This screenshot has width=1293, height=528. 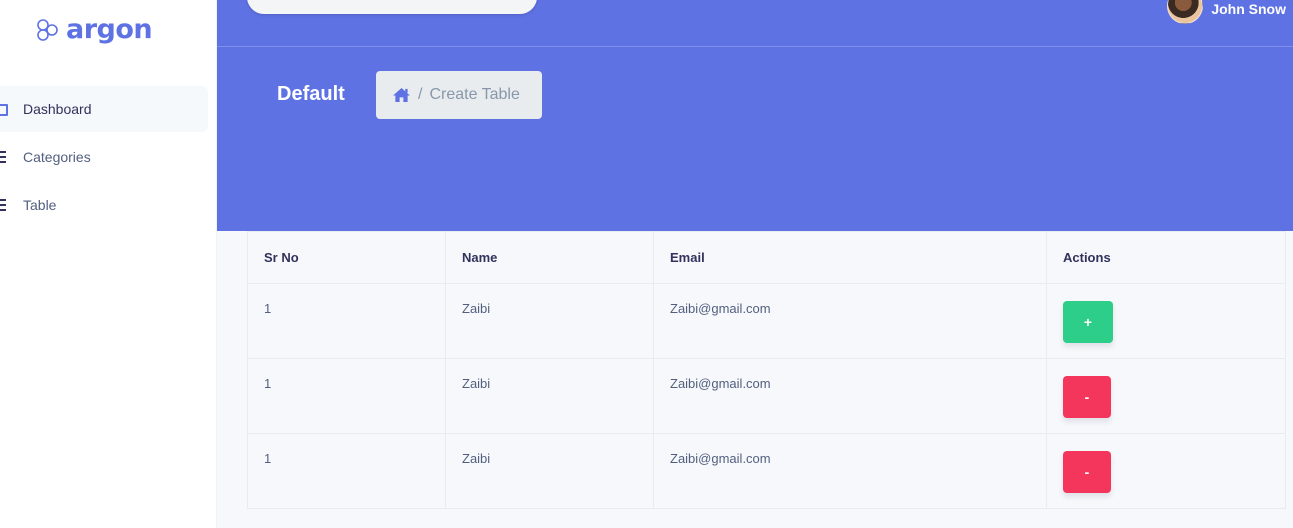 What do you see at coordinates (109, 29) in the screenshot?
I see `brand-name: argon` at bounding box center [109, 29].